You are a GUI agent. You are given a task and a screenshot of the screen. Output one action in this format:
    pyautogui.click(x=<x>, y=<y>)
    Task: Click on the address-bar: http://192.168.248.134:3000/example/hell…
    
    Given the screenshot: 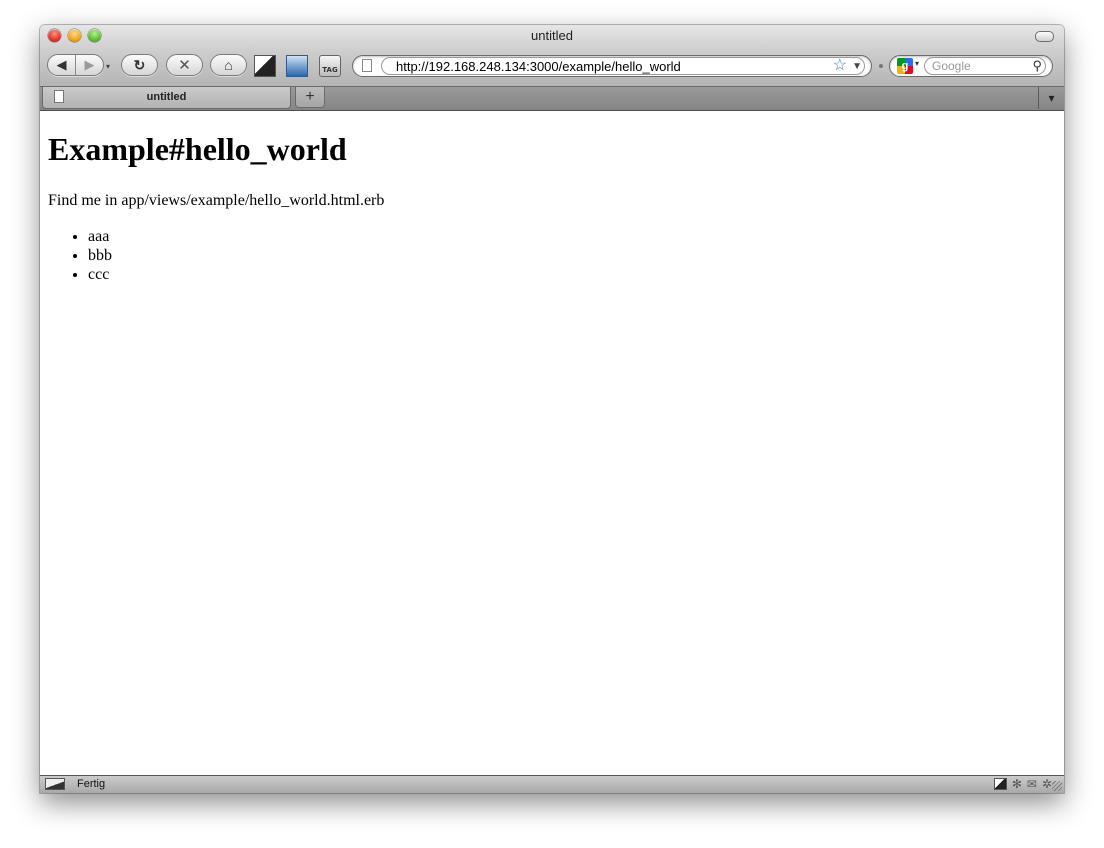 What is the action you would take?
    pyautogui.click(x=612, y=66)
    